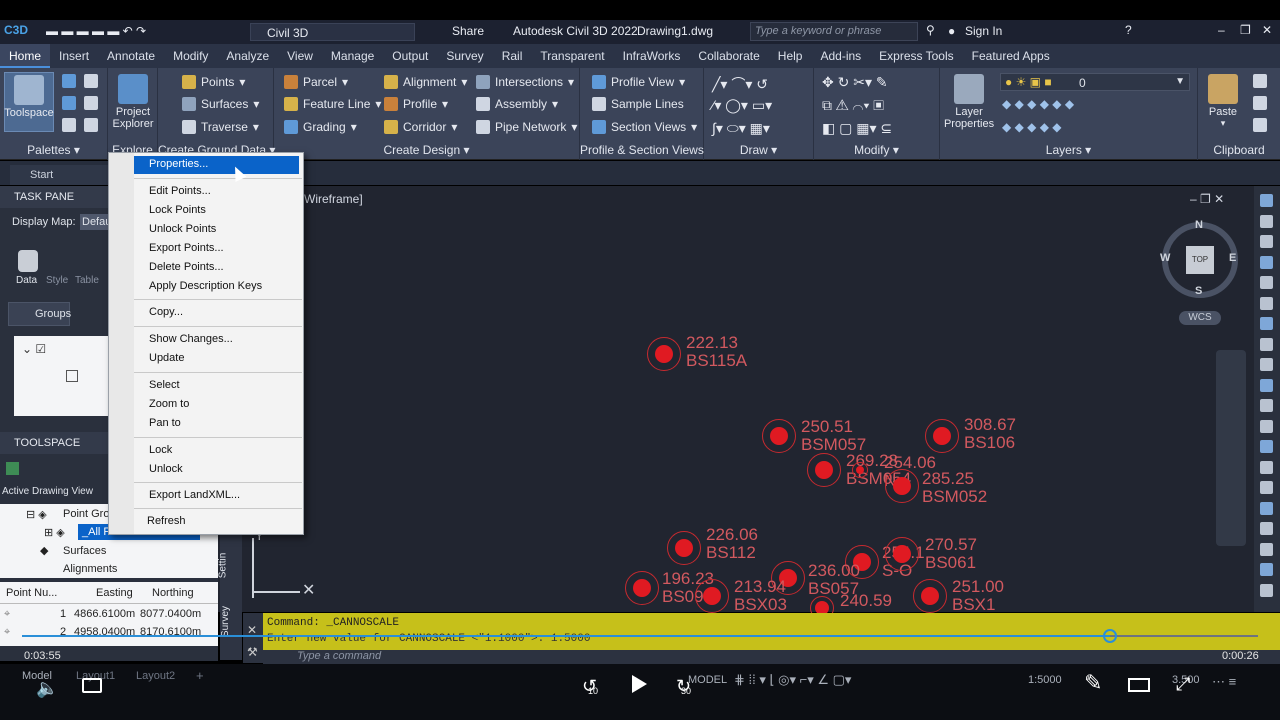  I want to click on tab-survey: Survey, so click(464, 56).